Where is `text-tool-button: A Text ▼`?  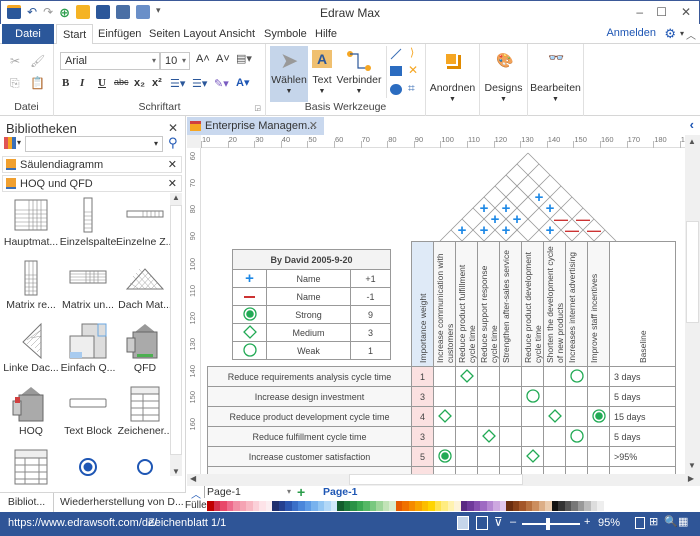
text-tool-button: A Text ▼ is located at coordinates (322, 74).